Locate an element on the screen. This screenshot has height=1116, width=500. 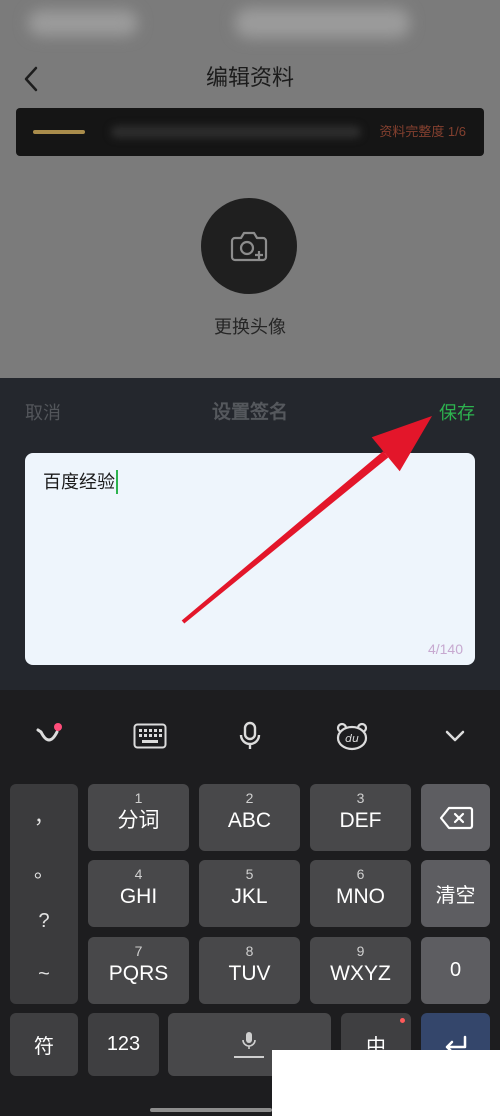
numbers-key: 123 is located at coordinates (123, 1044).